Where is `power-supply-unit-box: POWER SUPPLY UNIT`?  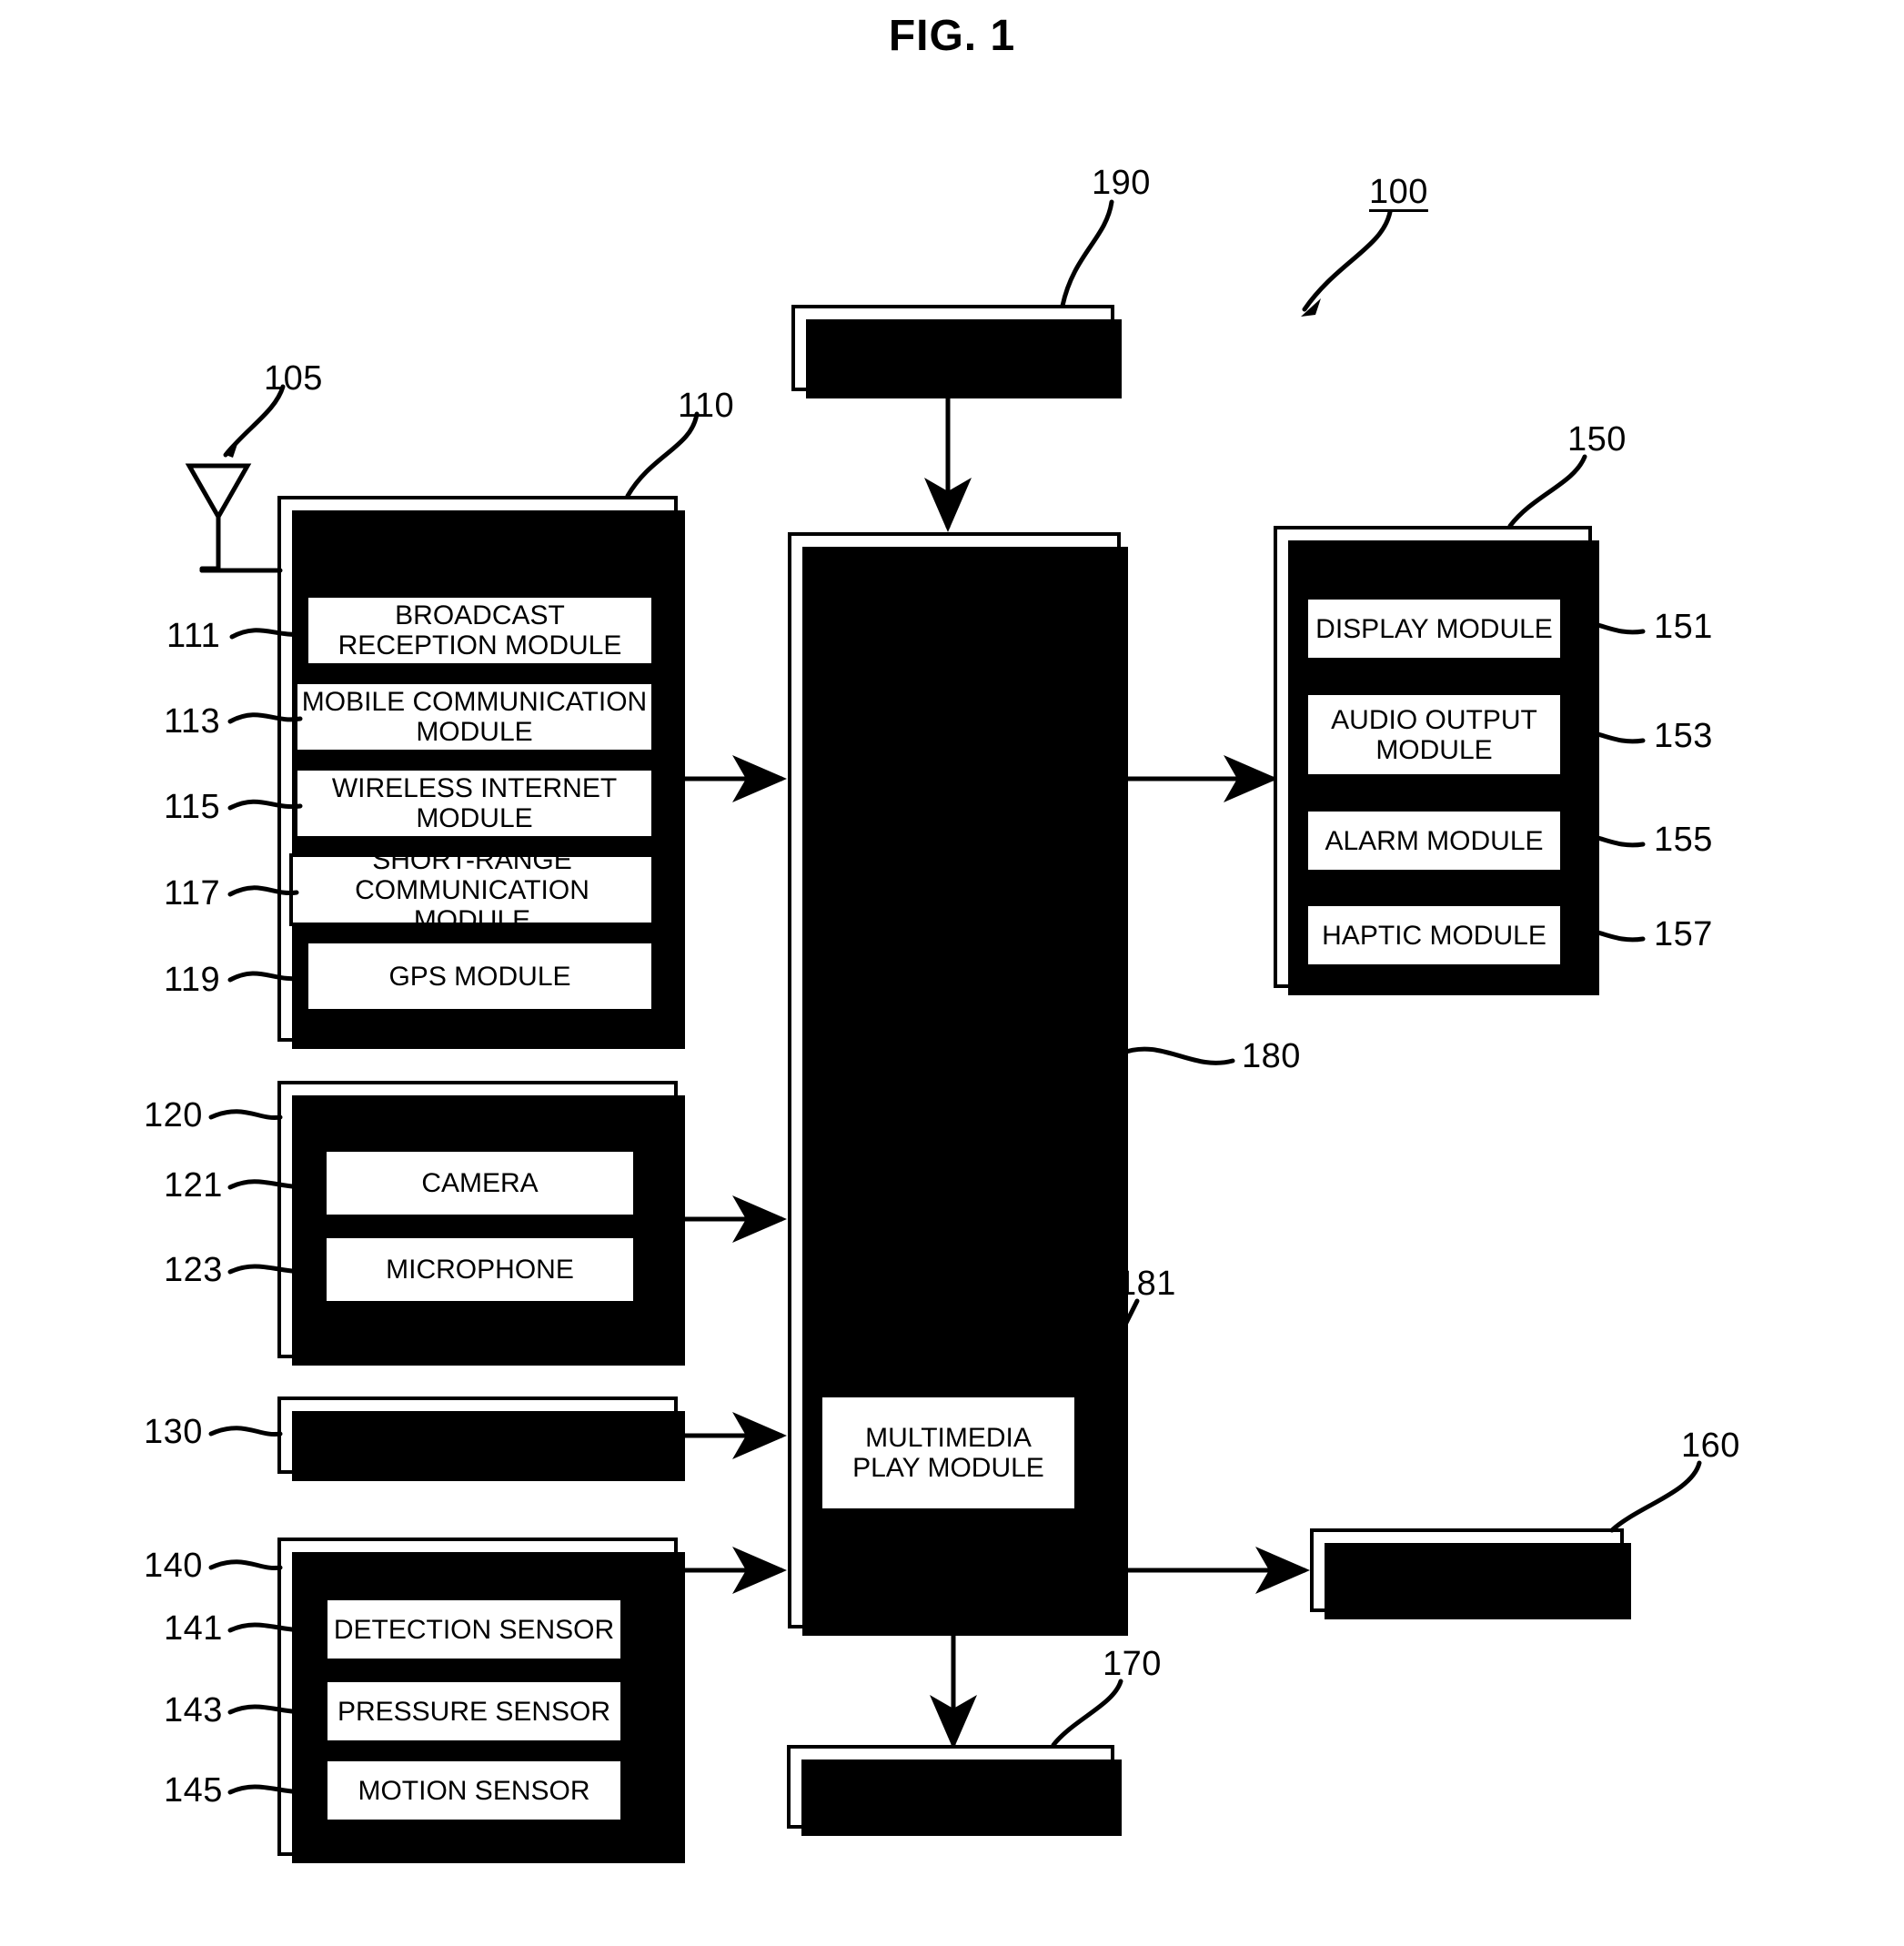 power-supply-unit-box: POWER SUPPLY UNIT is located at coordinates (957, 351).